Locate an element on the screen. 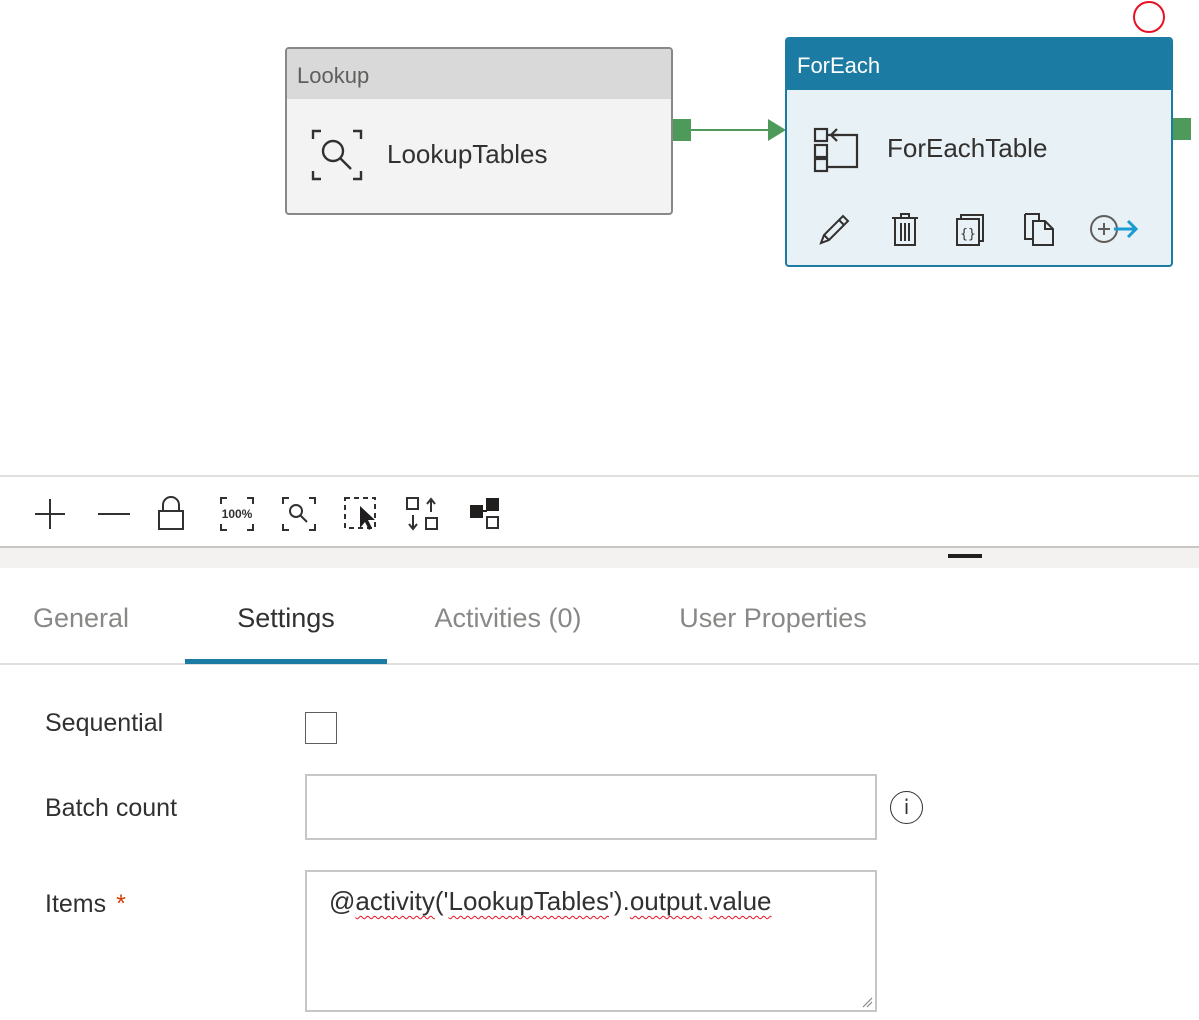  activity-type-label: ForEach is located at coordinates (979, 64).